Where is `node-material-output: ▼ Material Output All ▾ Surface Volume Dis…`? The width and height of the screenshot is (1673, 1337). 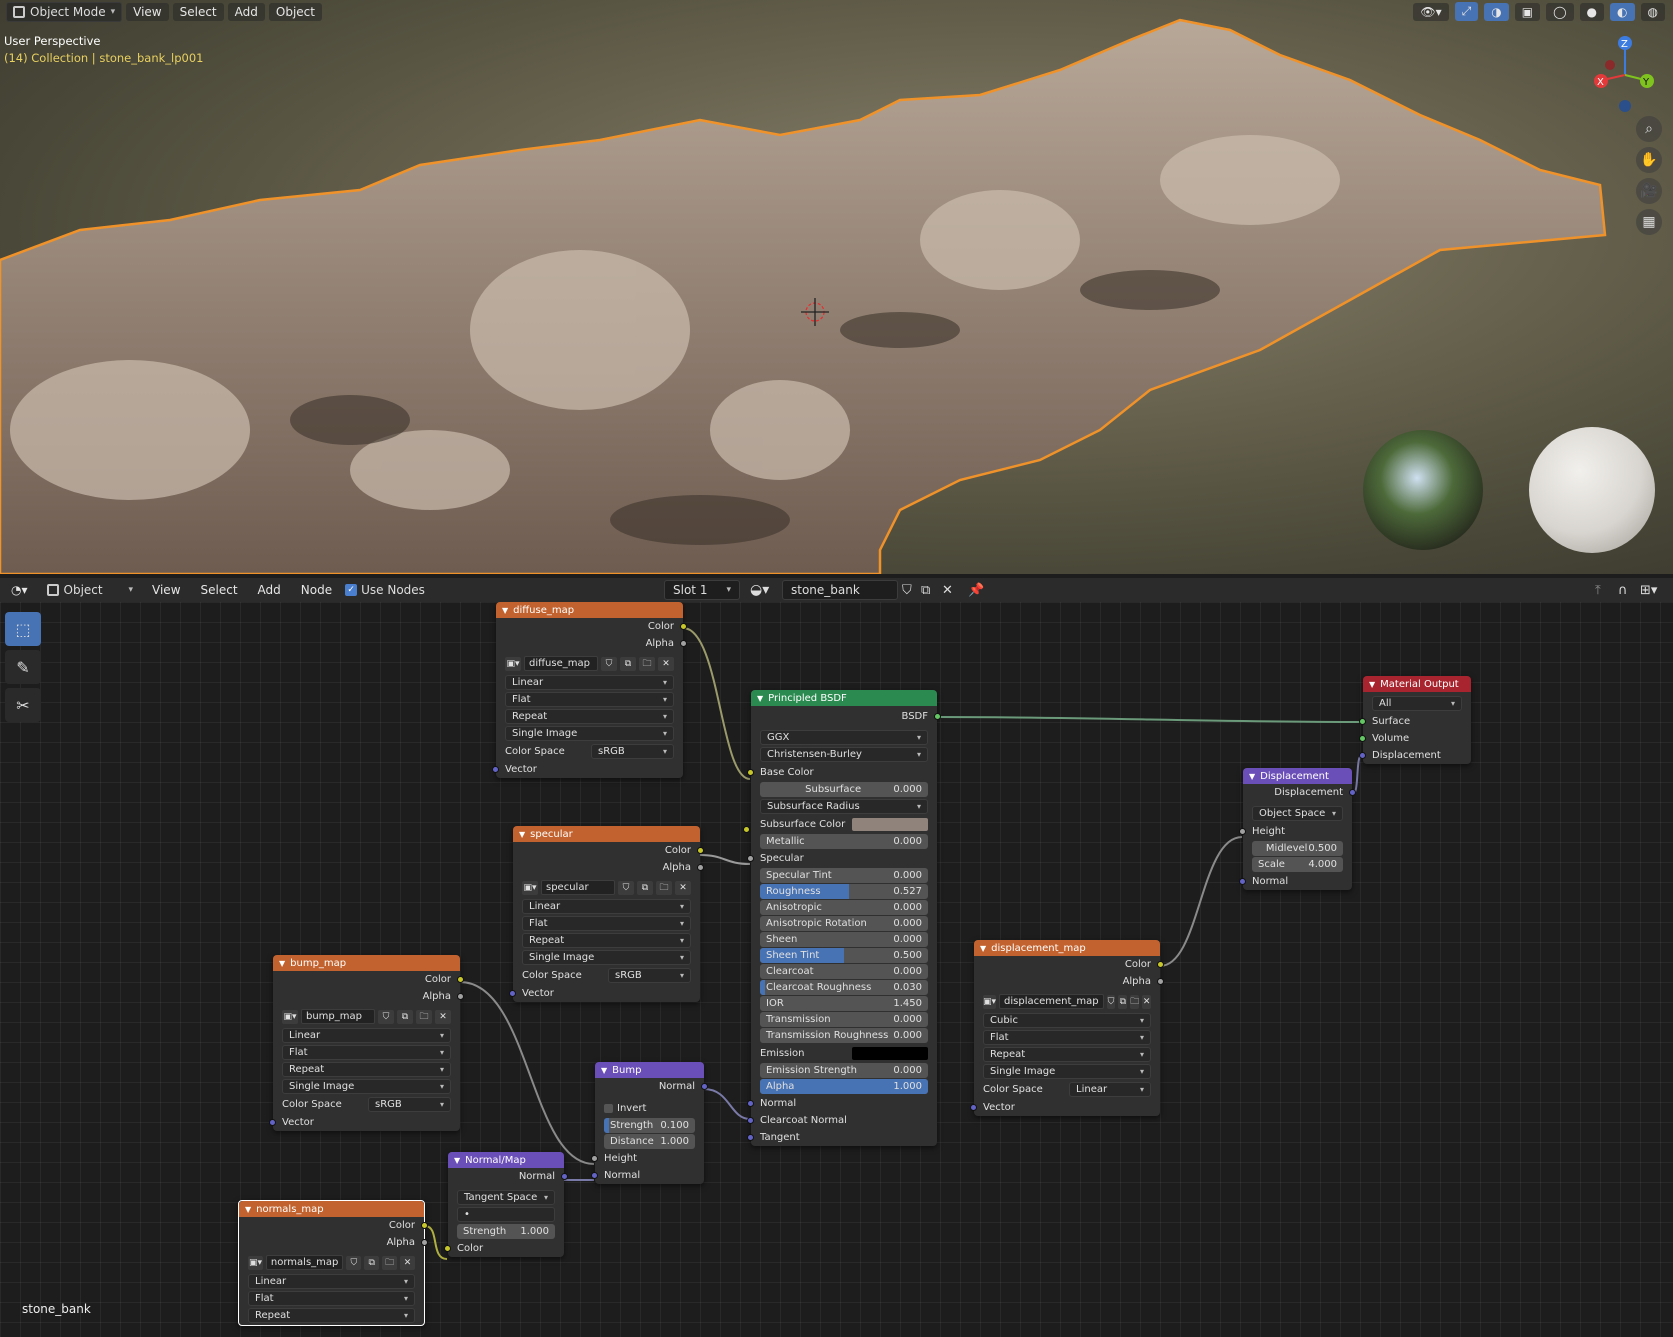 node-material-output: ▼ Material Output All ▾ Surface Volume Dis… is located at coordinates (1415, 720).